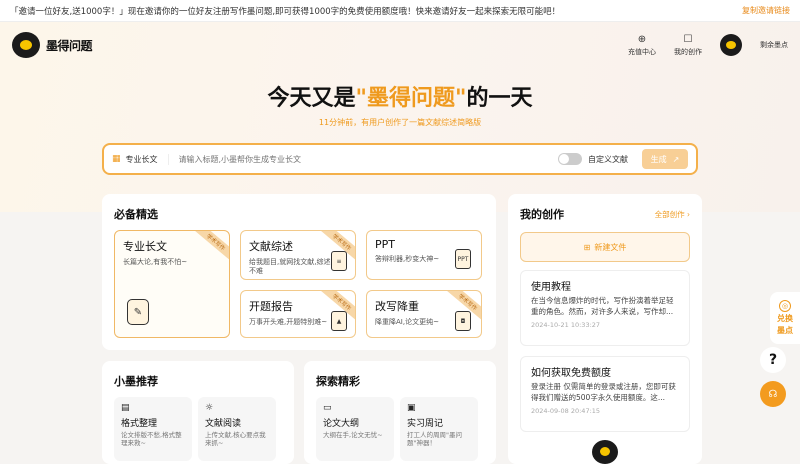 This screenshot has width=800, height=464. What do you see at coordinates (151, 439) in the screenshot?
I see `mini-desc: 论文排版不愁,格式整理来救~` at bounding box center [151, 439].